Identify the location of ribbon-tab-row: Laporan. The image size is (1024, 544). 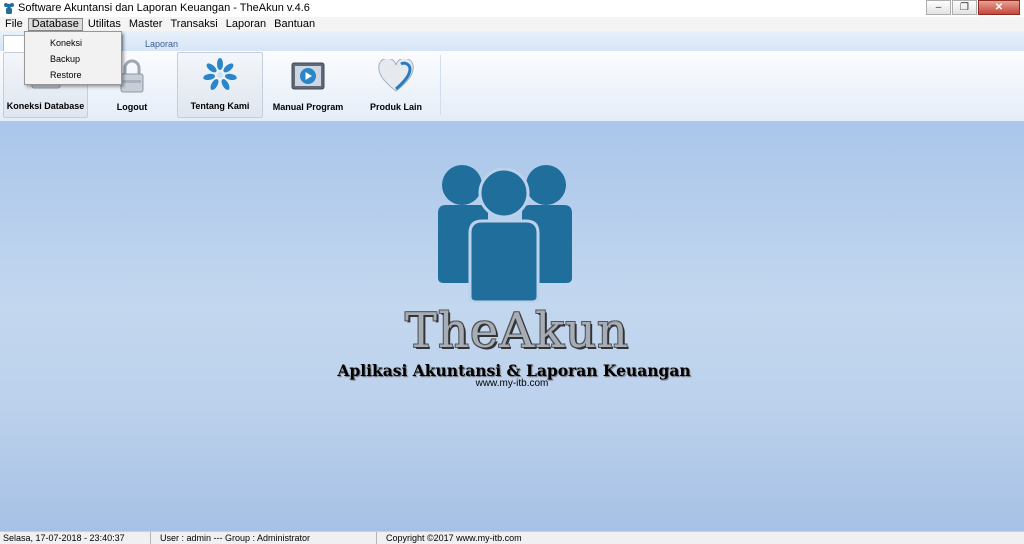
(512, 41).